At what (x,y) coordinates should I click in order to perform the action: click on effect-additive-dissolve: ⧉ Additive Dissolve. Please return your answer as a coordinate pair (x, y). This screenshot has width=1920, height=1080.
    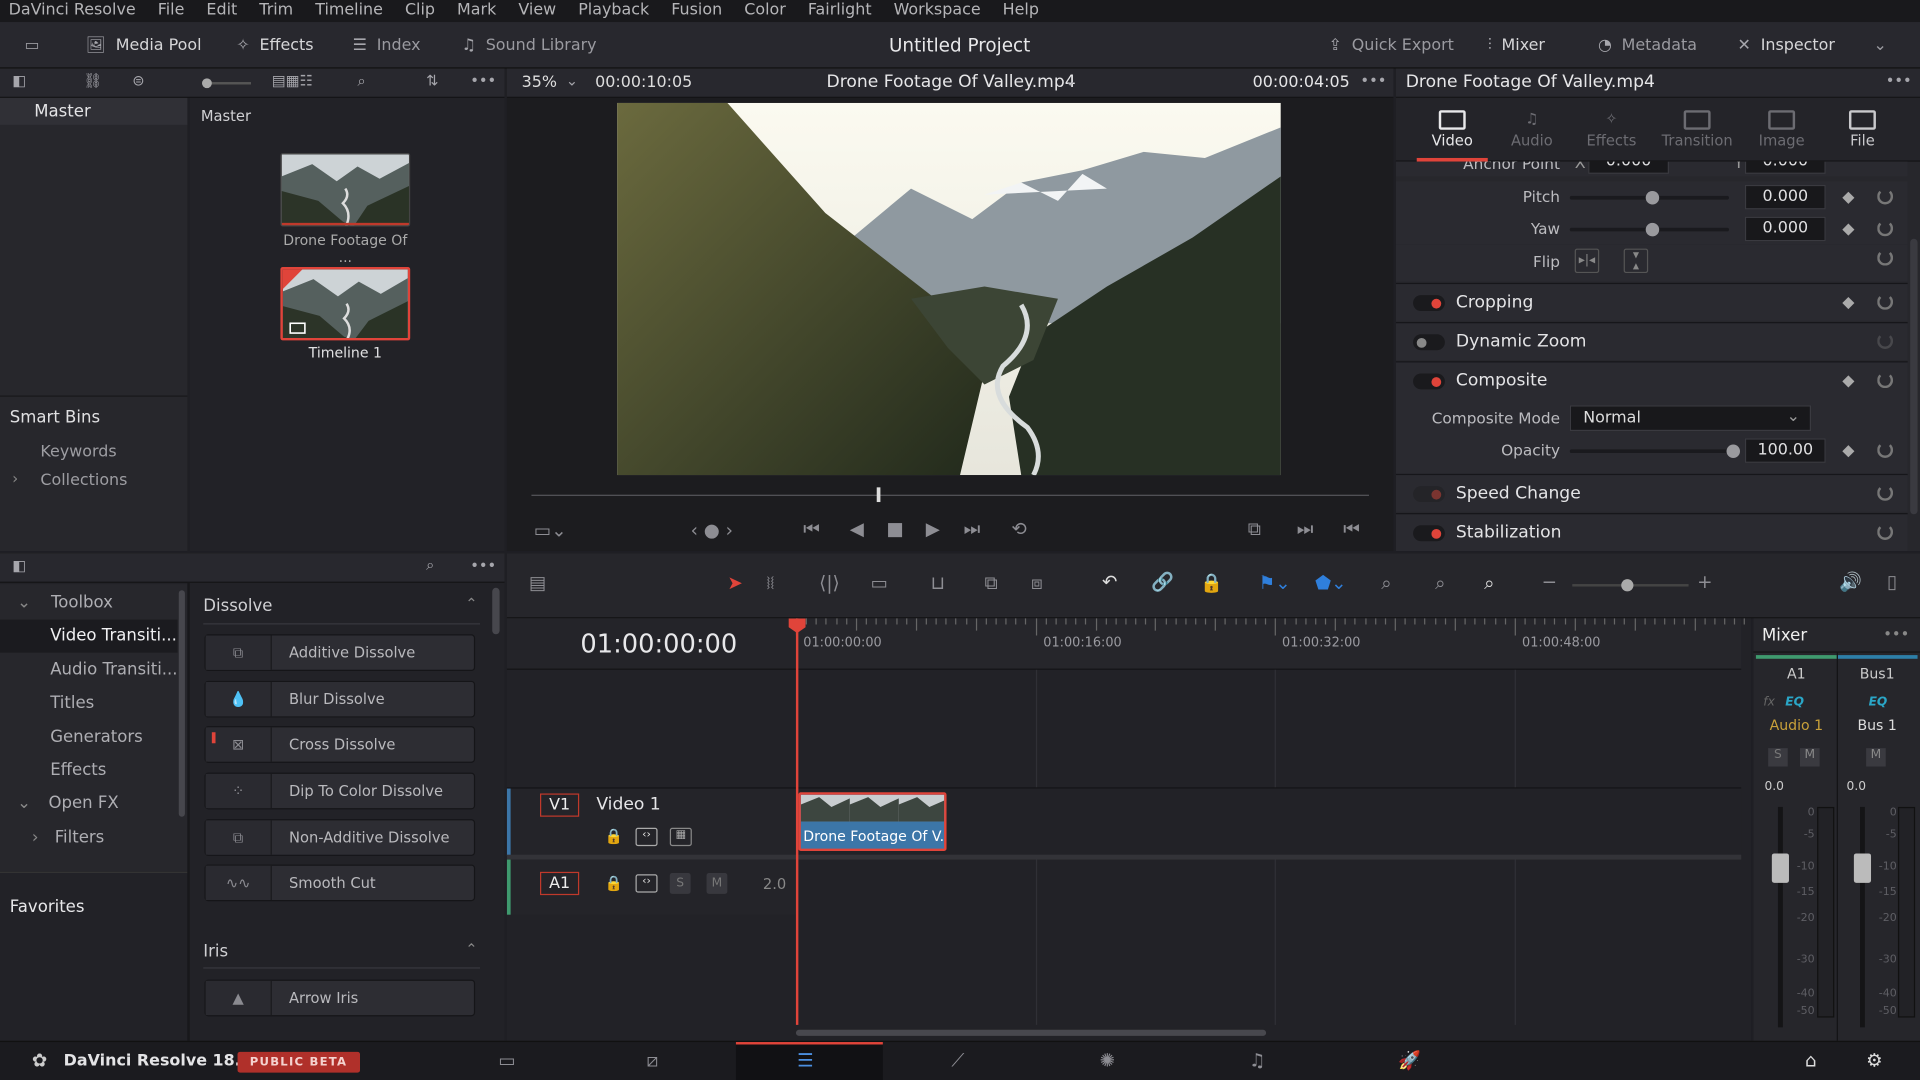
    Looking at the image, I should click on (340, 653).